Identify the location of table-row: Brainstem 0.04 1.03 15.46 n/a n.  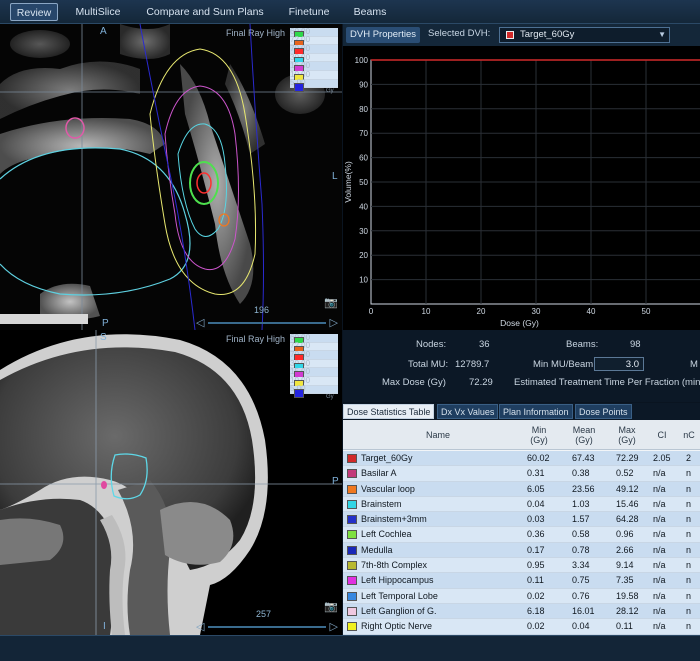
(521, 504).